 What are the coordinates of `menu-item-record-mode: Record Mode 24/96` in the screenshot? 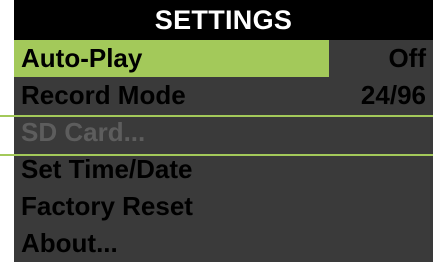 It's located at (223, 95).